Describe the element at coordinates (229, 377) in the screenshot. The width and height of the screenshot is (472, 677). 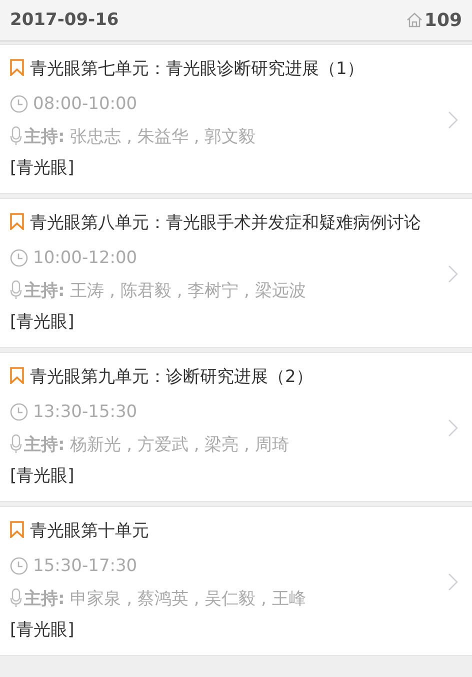
I see `session-title: 青光眼第九单元：诊断研究进展（2）` at that location.